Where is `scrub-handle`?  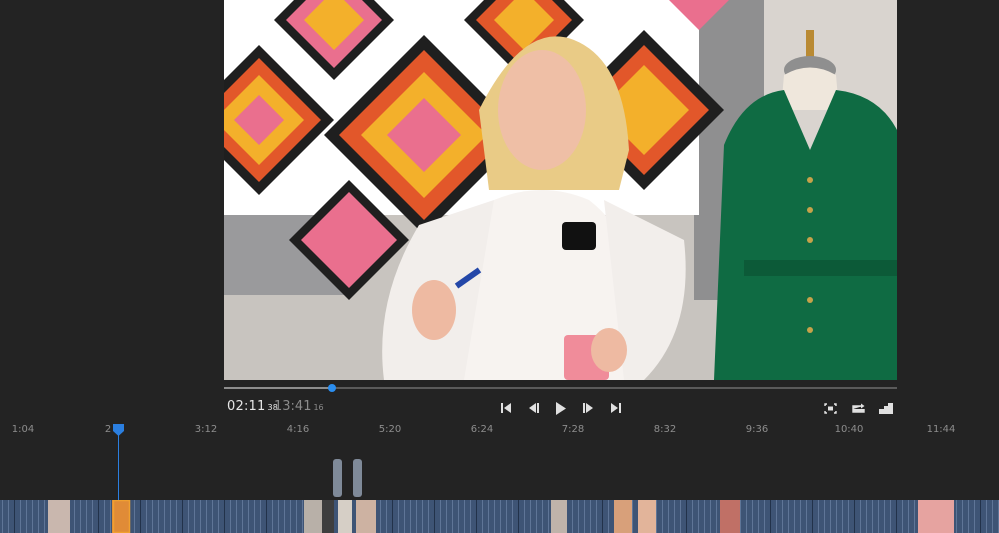
scrub-handle is located at coordinates (331, 388).